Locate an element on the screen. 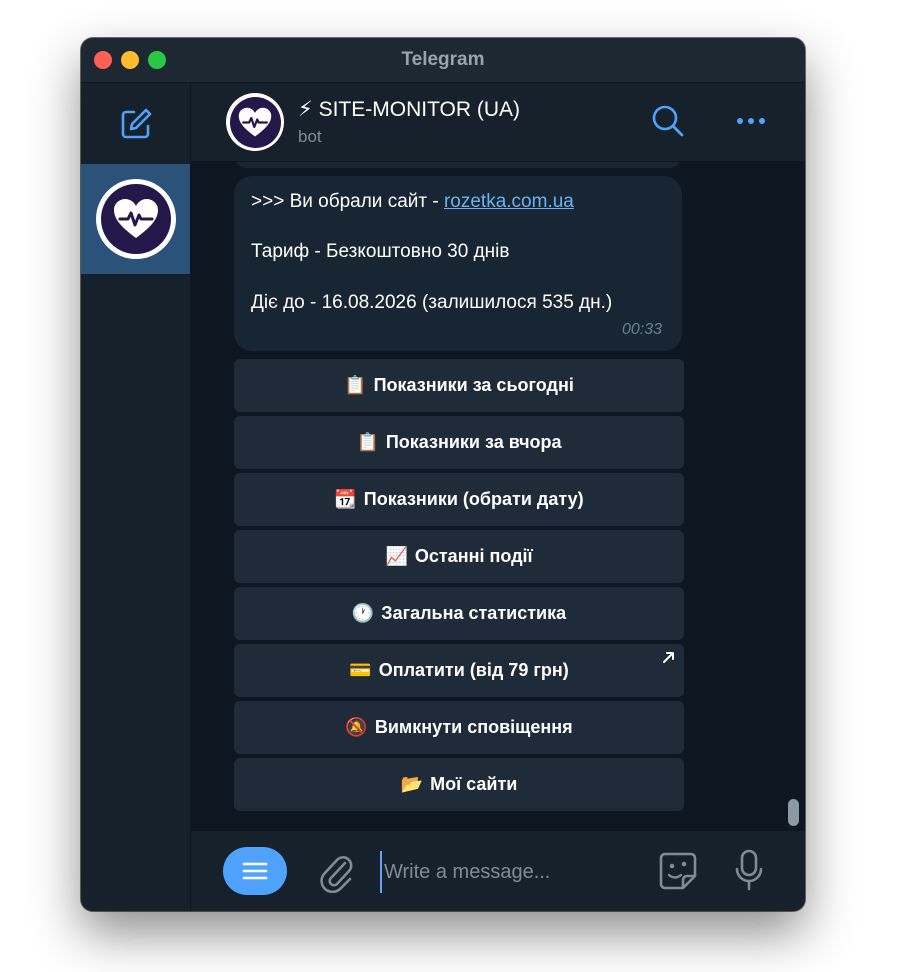 This screenshot has width=900, height=972. bell-muted-icon: 🔕 is located at coordinates (356, 727).